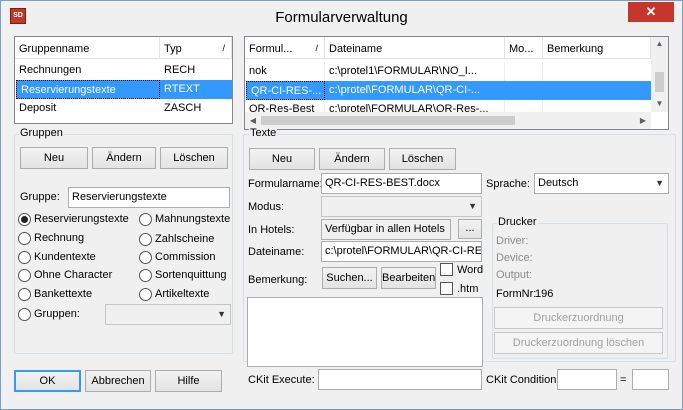 This screenshot has height=410, width=683. Describe the element at coordinates (278, 280) in the screenshot. I see `bemerkung-label: Bemerkung:` at that location.